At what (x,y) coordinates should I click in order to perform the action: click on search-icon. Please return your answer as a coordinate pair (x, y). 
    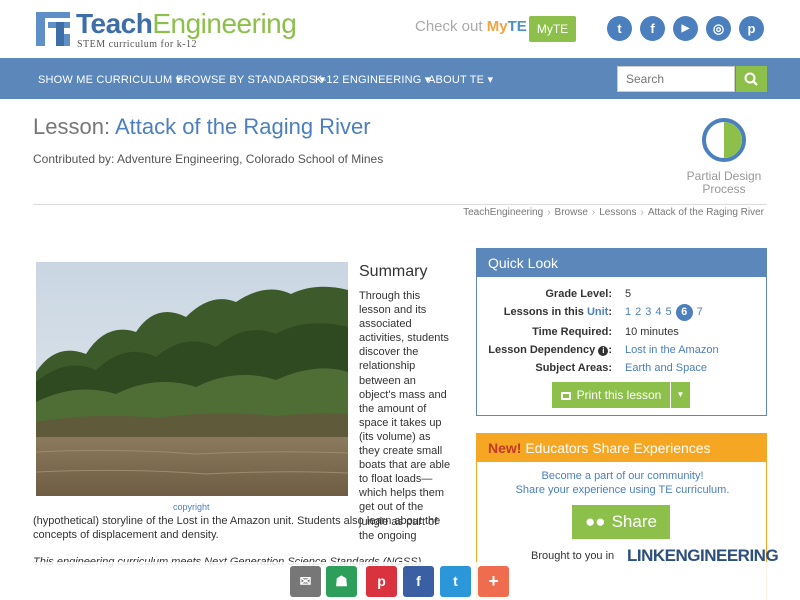
    Looking at the image, I should click on (751, 79).